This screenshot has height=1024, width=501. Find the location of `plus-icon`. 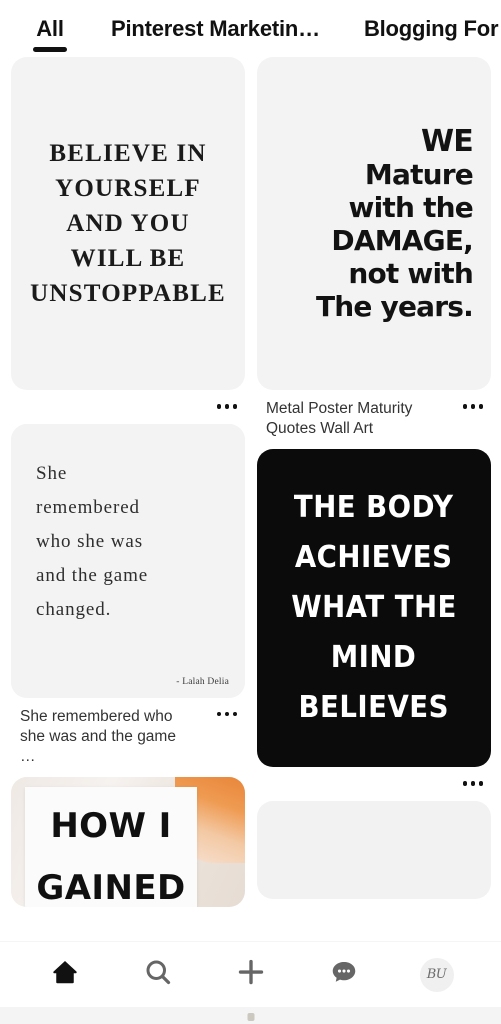

plus-icon is located at coordinates (251, 974).